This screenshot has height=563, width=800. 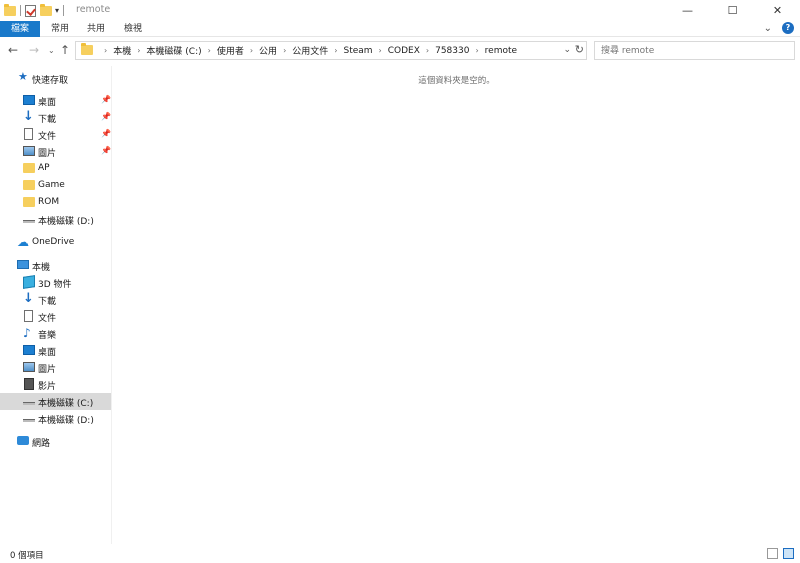 I want to click on minimize-button: —, so click(x=687, y=10).